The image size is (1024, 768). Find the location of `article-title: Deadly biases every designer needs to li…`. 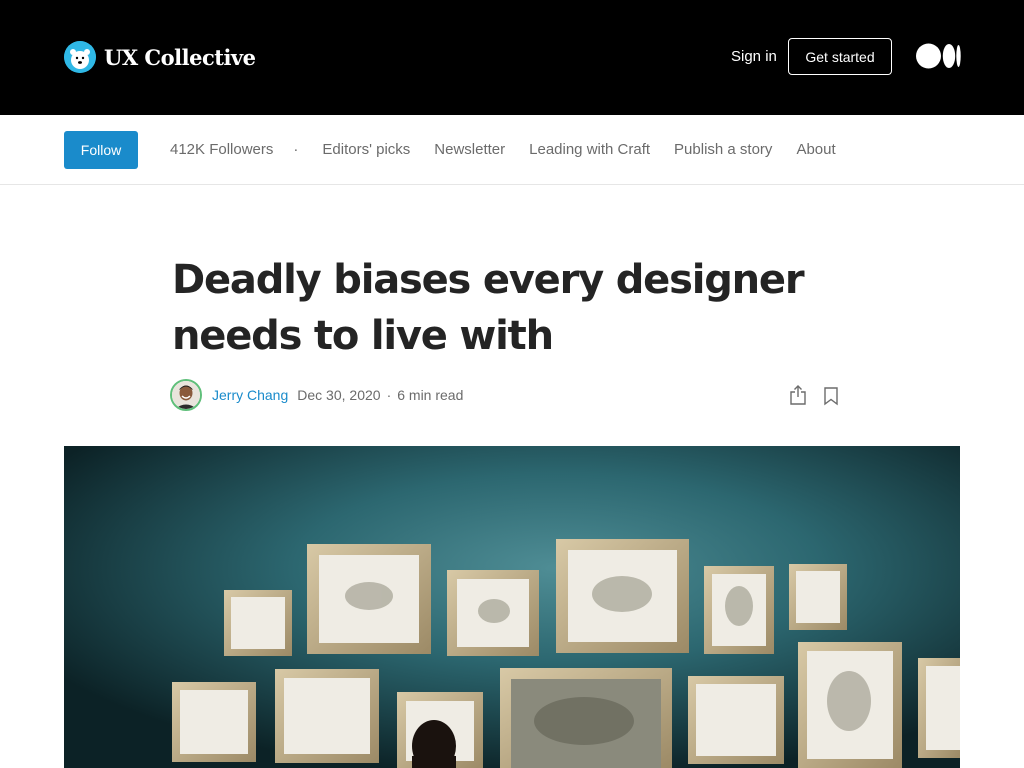

article-title: Deadly biases every designer needs to li… is located at coordinates (488, 308).